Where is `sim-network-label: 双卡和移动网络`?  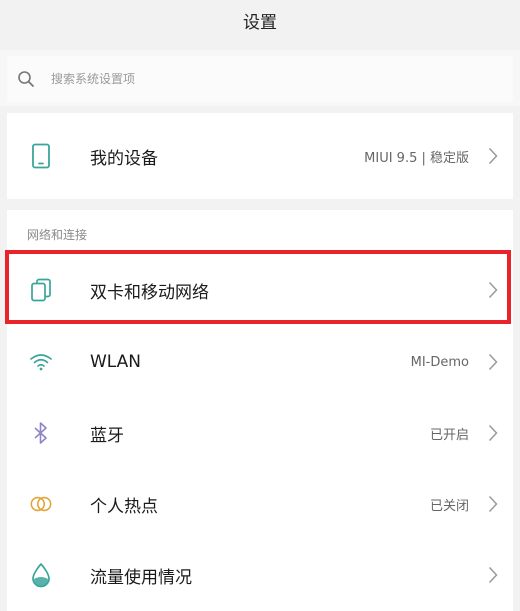 sim-network-label: 双卡和移动网络 is located at coordinates (149, 292).